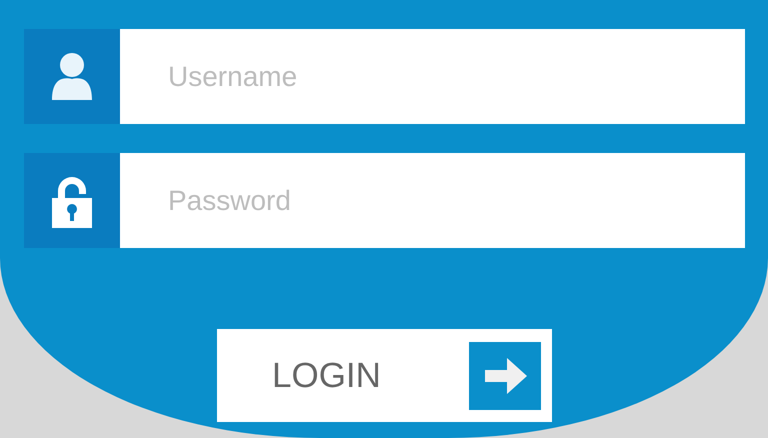  I want to click on lock-icon, so click(72, 200).